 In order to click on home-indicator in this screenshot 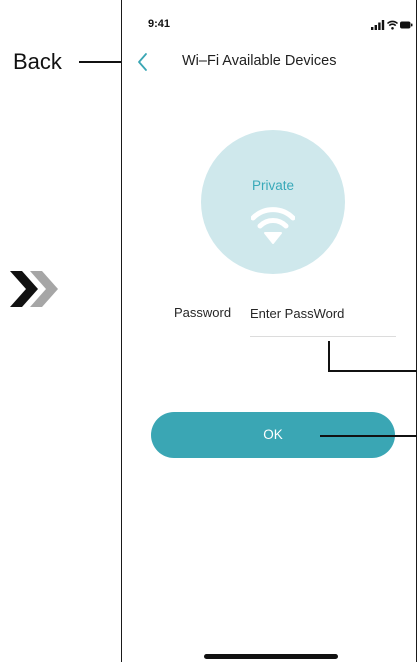, I will do `click(271, 656)`.